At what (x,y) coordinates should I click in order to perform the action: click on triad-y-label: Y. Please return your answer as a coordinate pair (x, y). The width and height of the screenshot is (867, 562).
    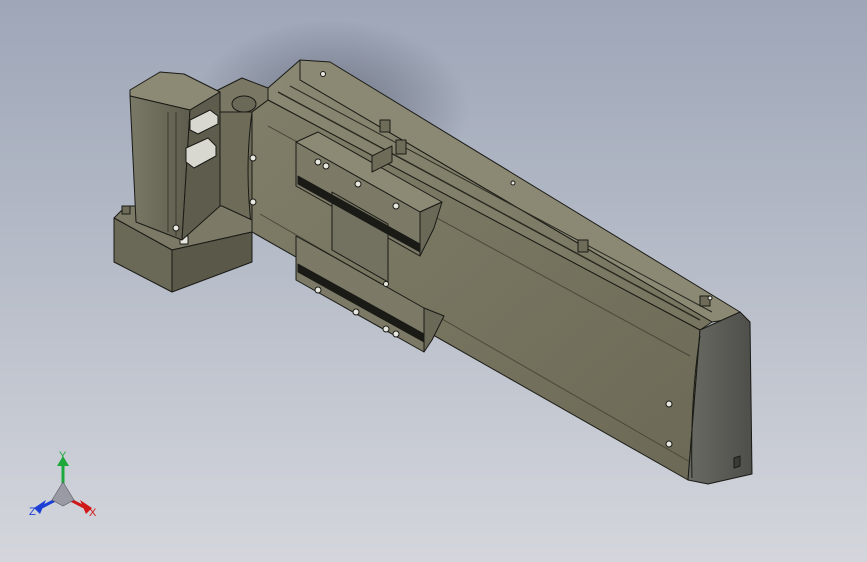
    Looking at the image, I should click on (63, 456).